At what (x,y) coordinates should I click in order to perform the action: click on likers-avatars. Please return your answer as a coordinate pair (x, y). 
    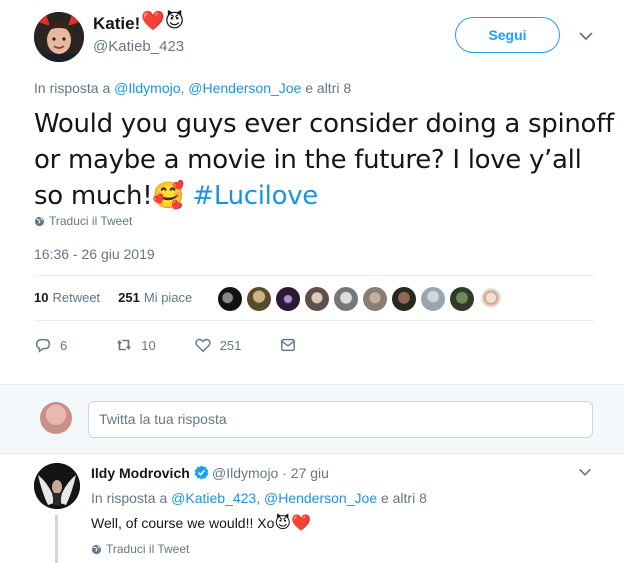
    Looking at the image, I should click on (360, 299).